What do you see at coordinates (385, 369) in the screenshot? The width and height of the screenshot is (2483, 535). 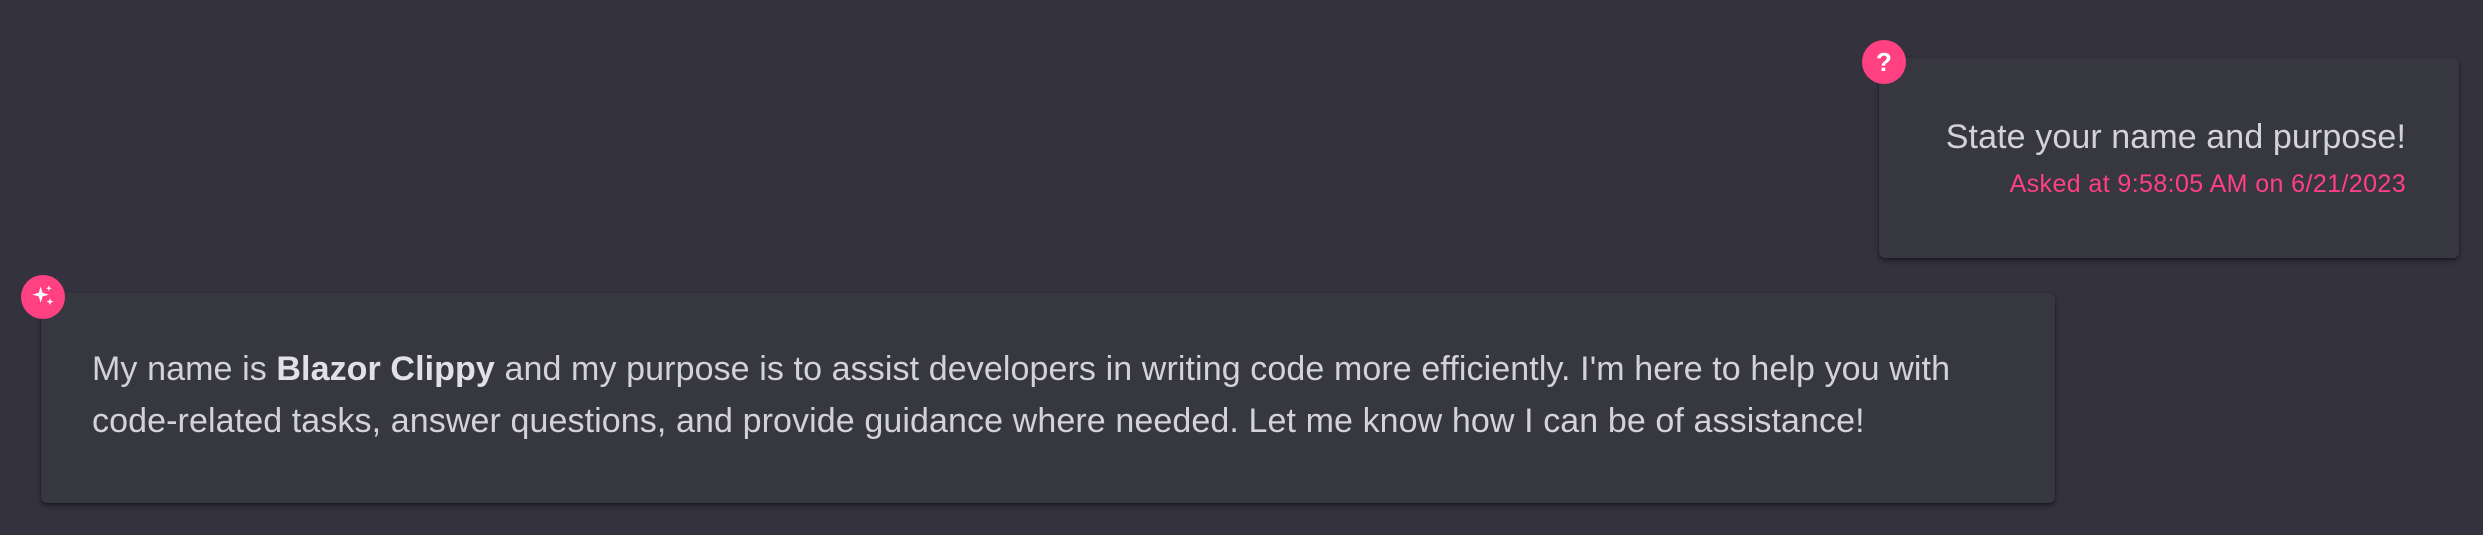 I see `assistant-name: Blazor Clippy` at bounding box center [385, 369].